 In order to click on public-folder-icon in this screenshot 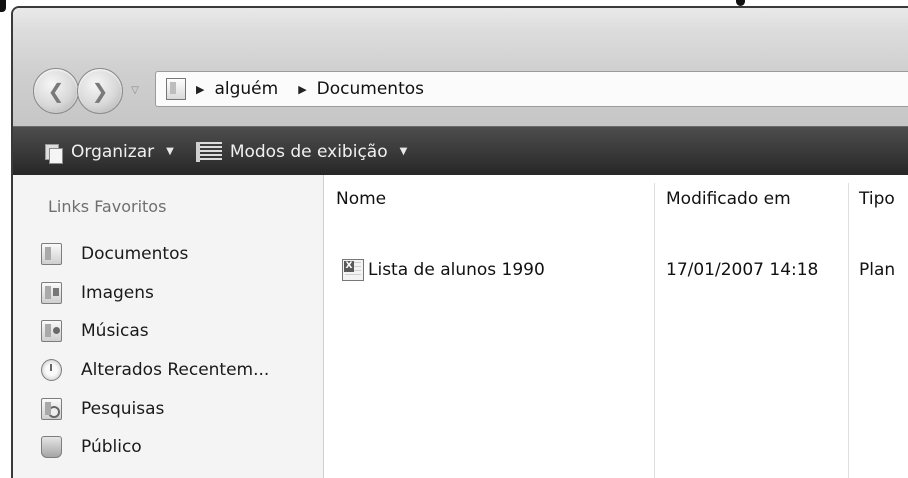, I will do `click(51, 447)`.